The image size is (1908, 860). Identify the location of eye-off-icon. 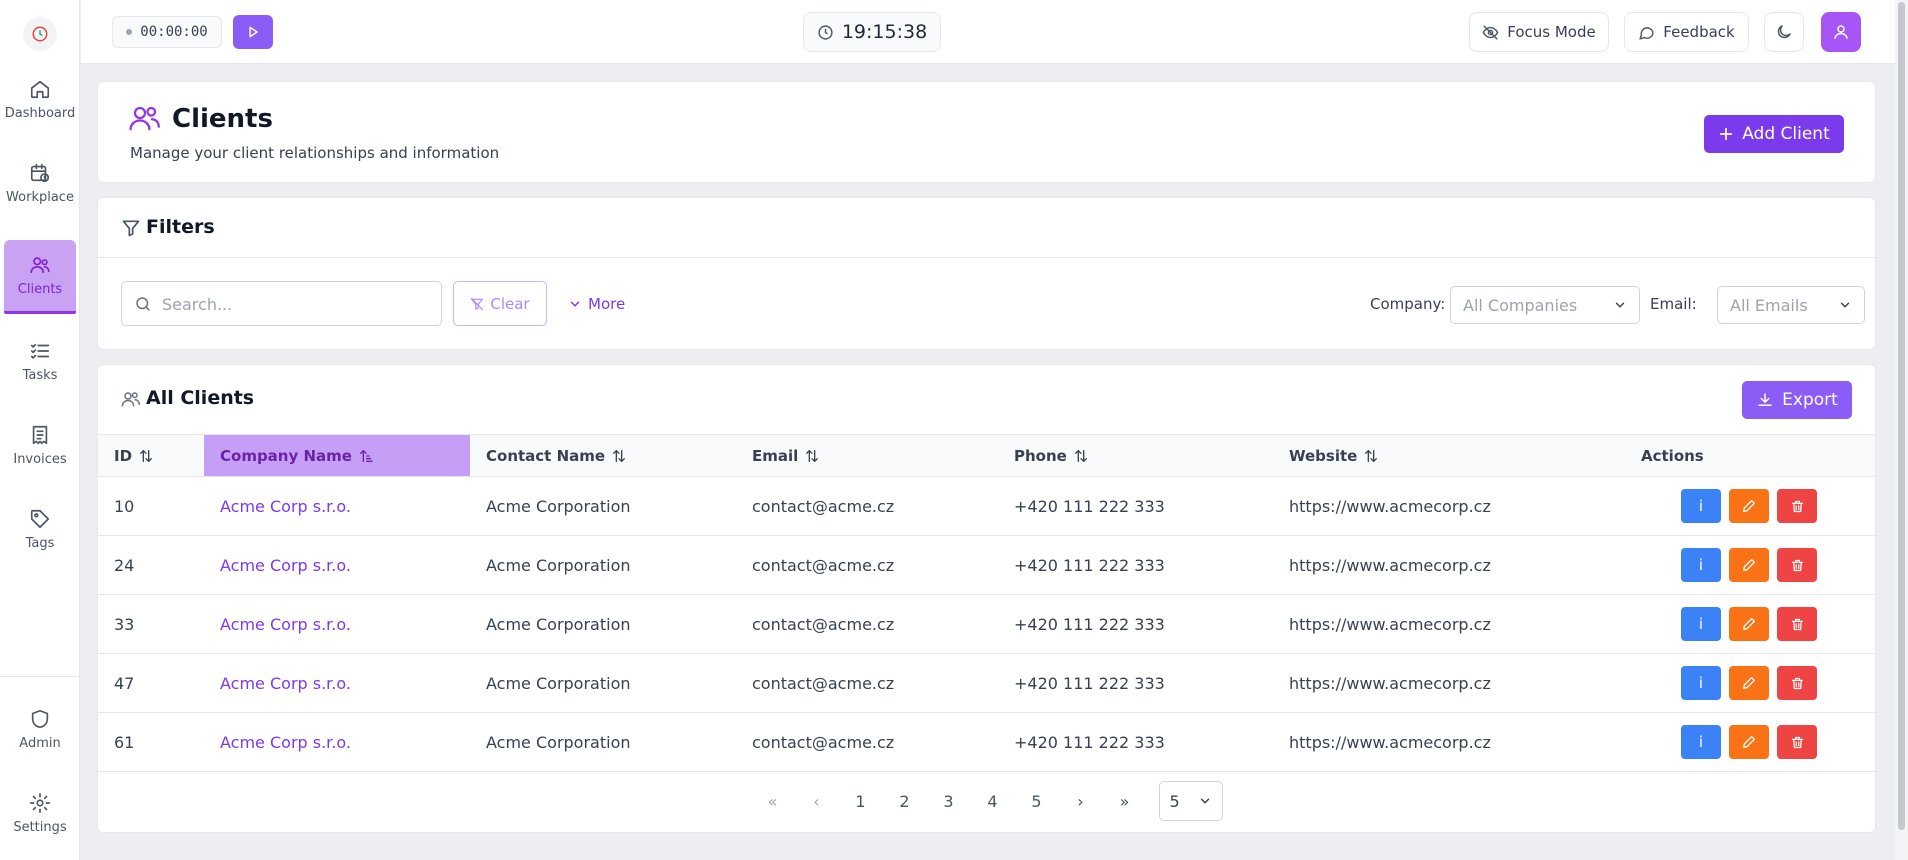
(1490, 32).